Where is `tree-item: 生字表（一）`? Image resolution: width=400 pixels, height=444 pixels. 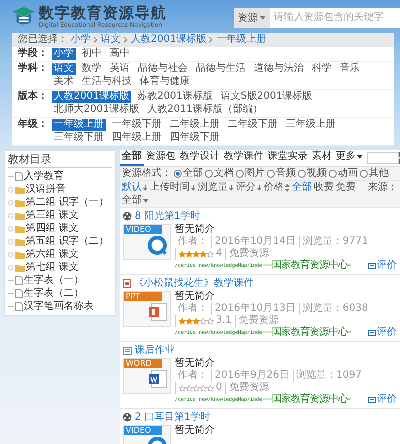
tree-item: 生字表（一） is located at coordinates (54, 280).